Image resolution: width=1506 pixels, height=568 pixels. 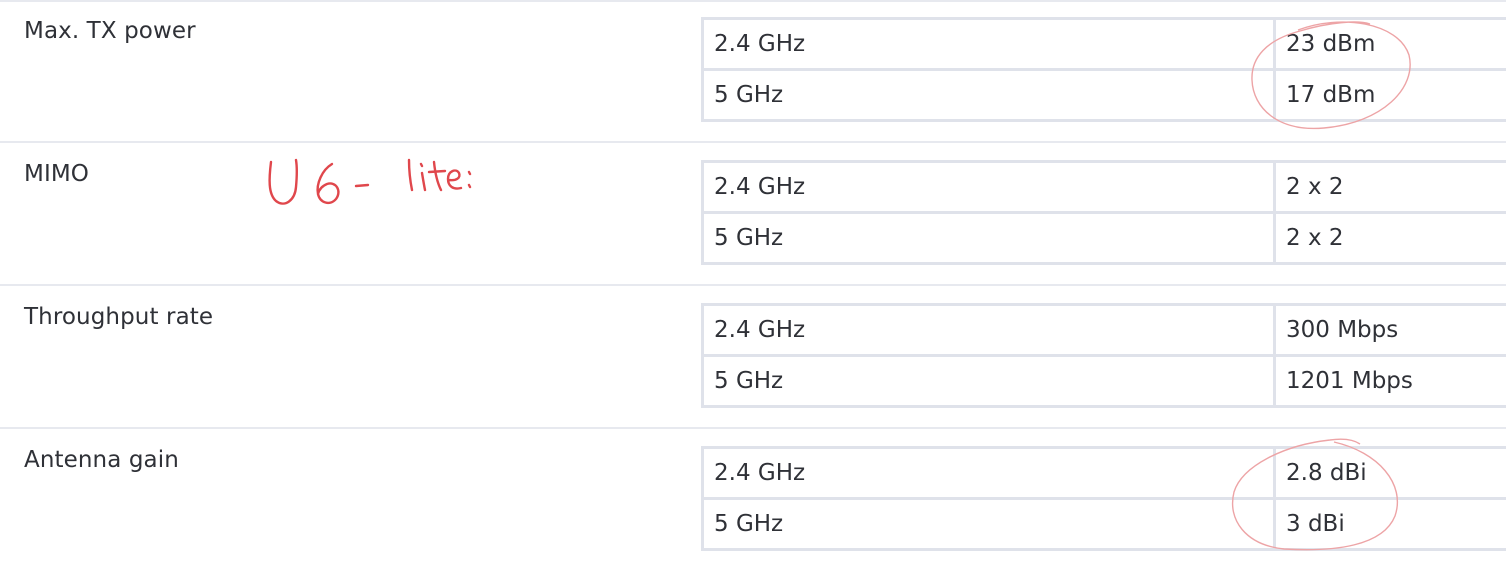 What do you see at coordinates (1389, 95) in the screenshot?
I see `value-cell: 17 dBm` at bounding box center [1389, 95].